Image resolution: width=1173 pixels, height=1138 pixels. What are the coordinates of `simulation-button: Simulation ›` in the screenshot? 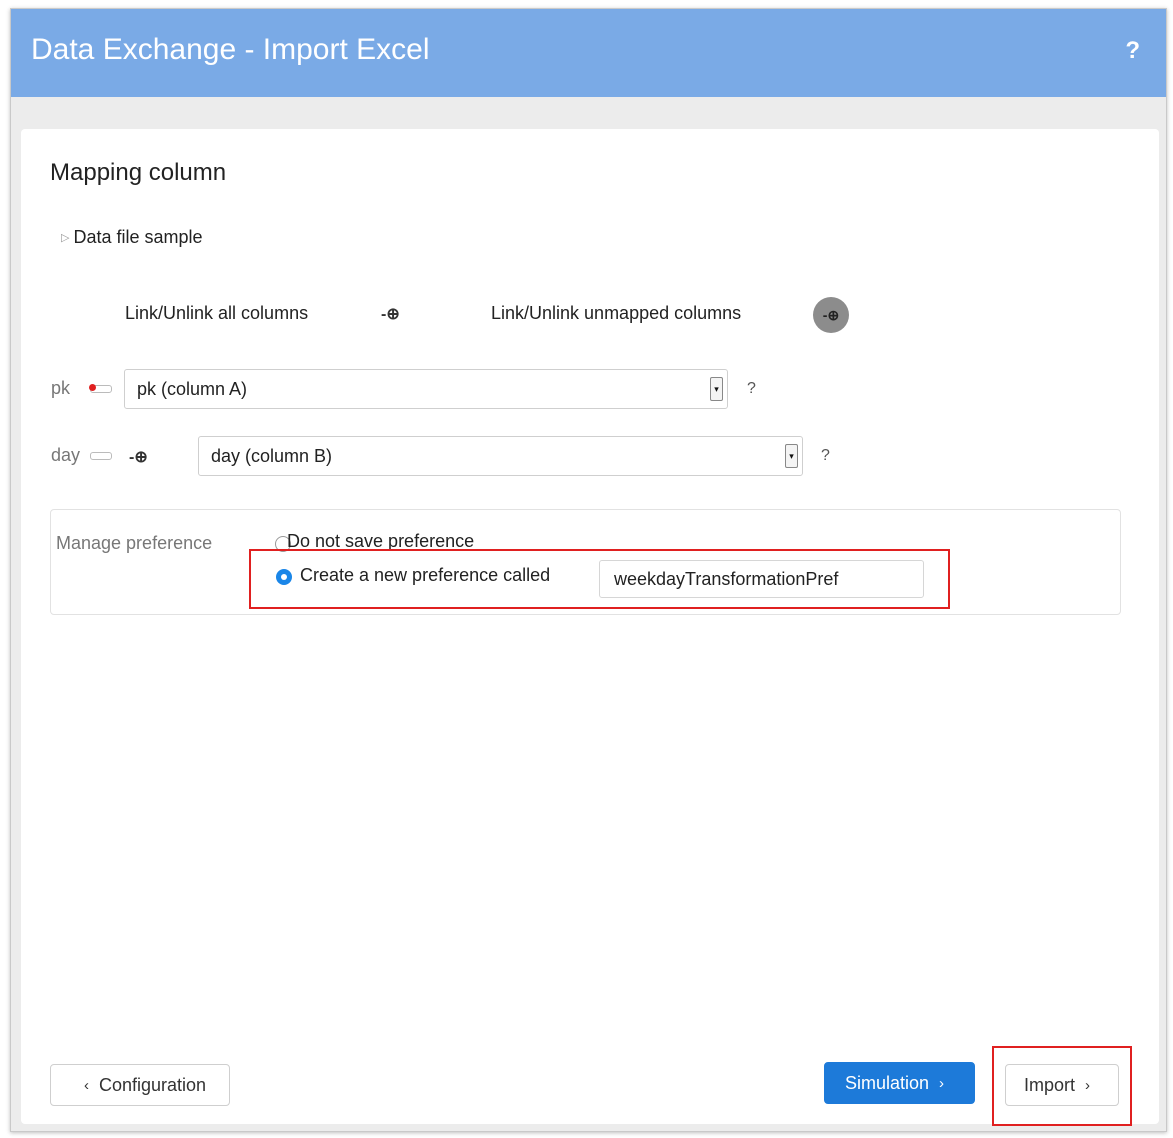 It's located at (899, 1083).